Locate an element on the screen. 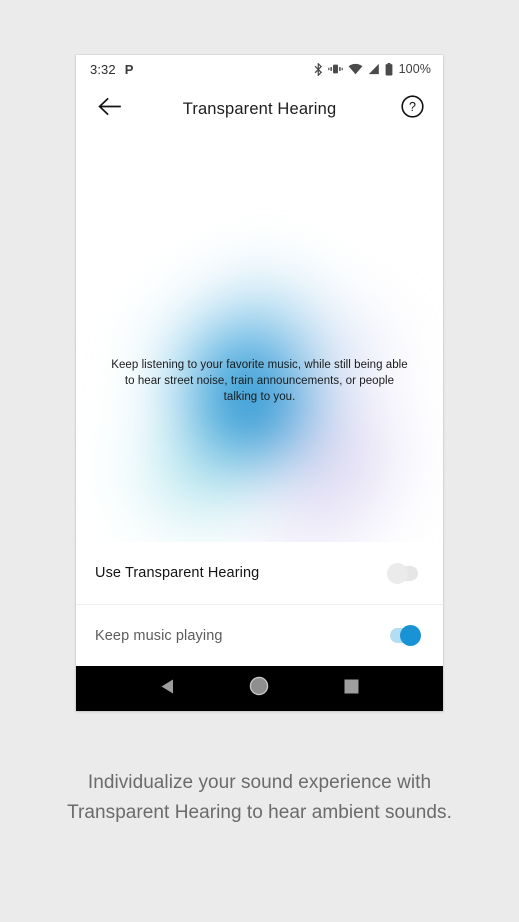 This screenshot has height=922, width=519. nav-home-button is located at coordinates (259, 689).